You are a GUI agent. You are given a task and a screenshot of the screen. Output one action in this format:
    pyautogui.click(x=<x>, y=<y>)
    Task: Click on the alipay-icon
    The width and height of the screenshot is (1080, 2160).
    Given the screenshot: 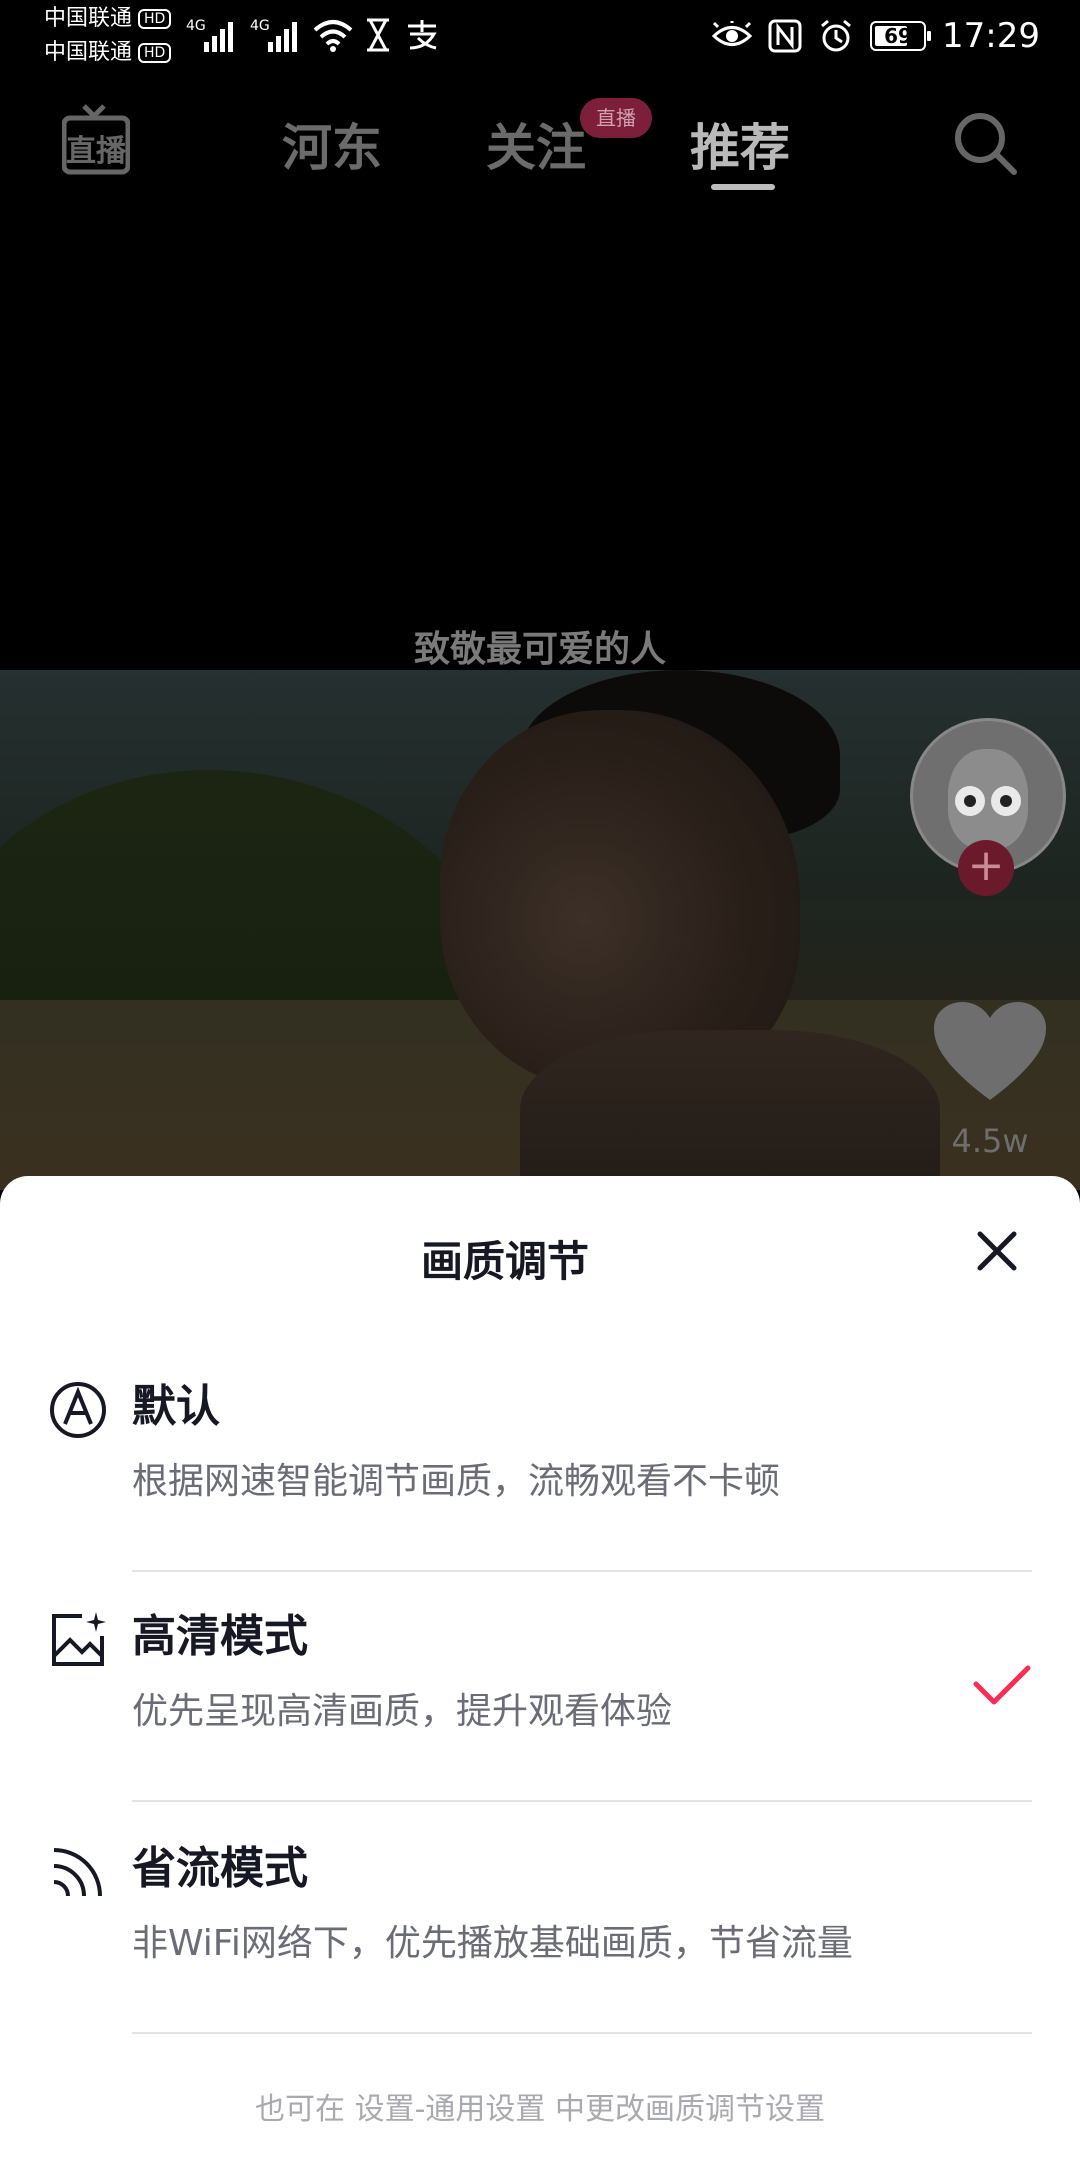 What is the action you would take?
    pyautogui.click(x=422, y=35)
    